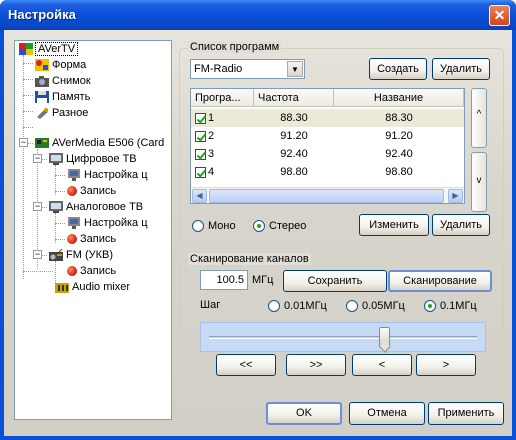 The height and width of the screenshot is (440, 516). I want to click on tree-item-analog-tune: Настройка ц, so click(107, 223).